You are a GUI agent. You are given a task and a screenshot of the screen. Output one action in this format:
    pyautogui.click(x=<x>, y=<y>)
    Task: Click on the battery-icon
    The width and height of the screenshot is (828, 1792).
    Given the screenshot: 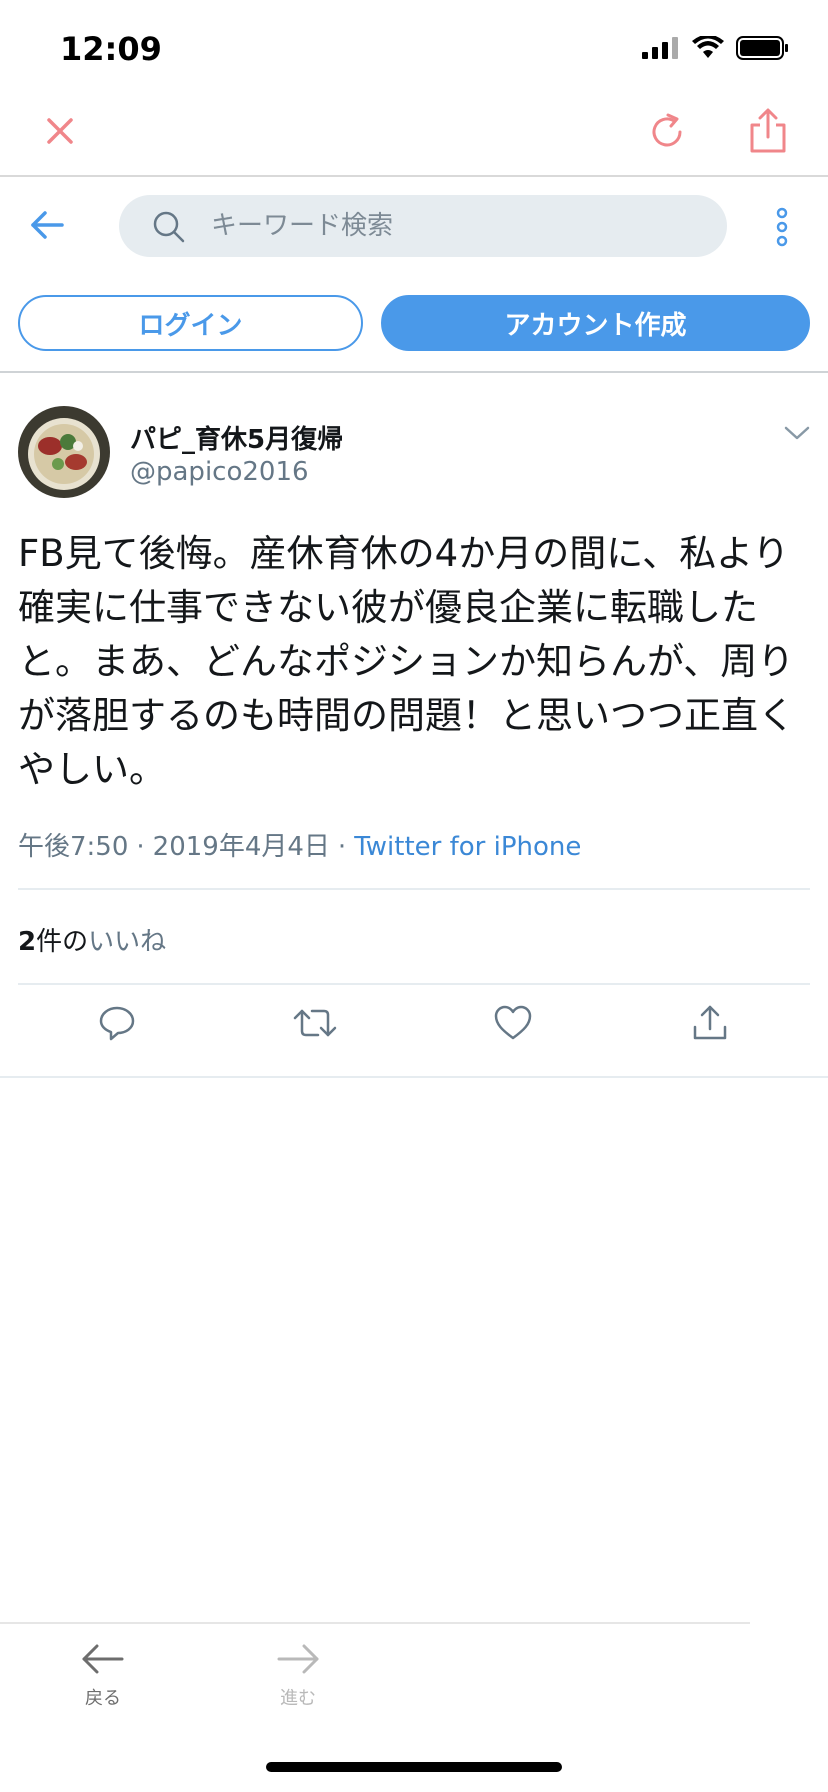 What is the action you would take?
    pyautogui.click(x=762, y=48)
    